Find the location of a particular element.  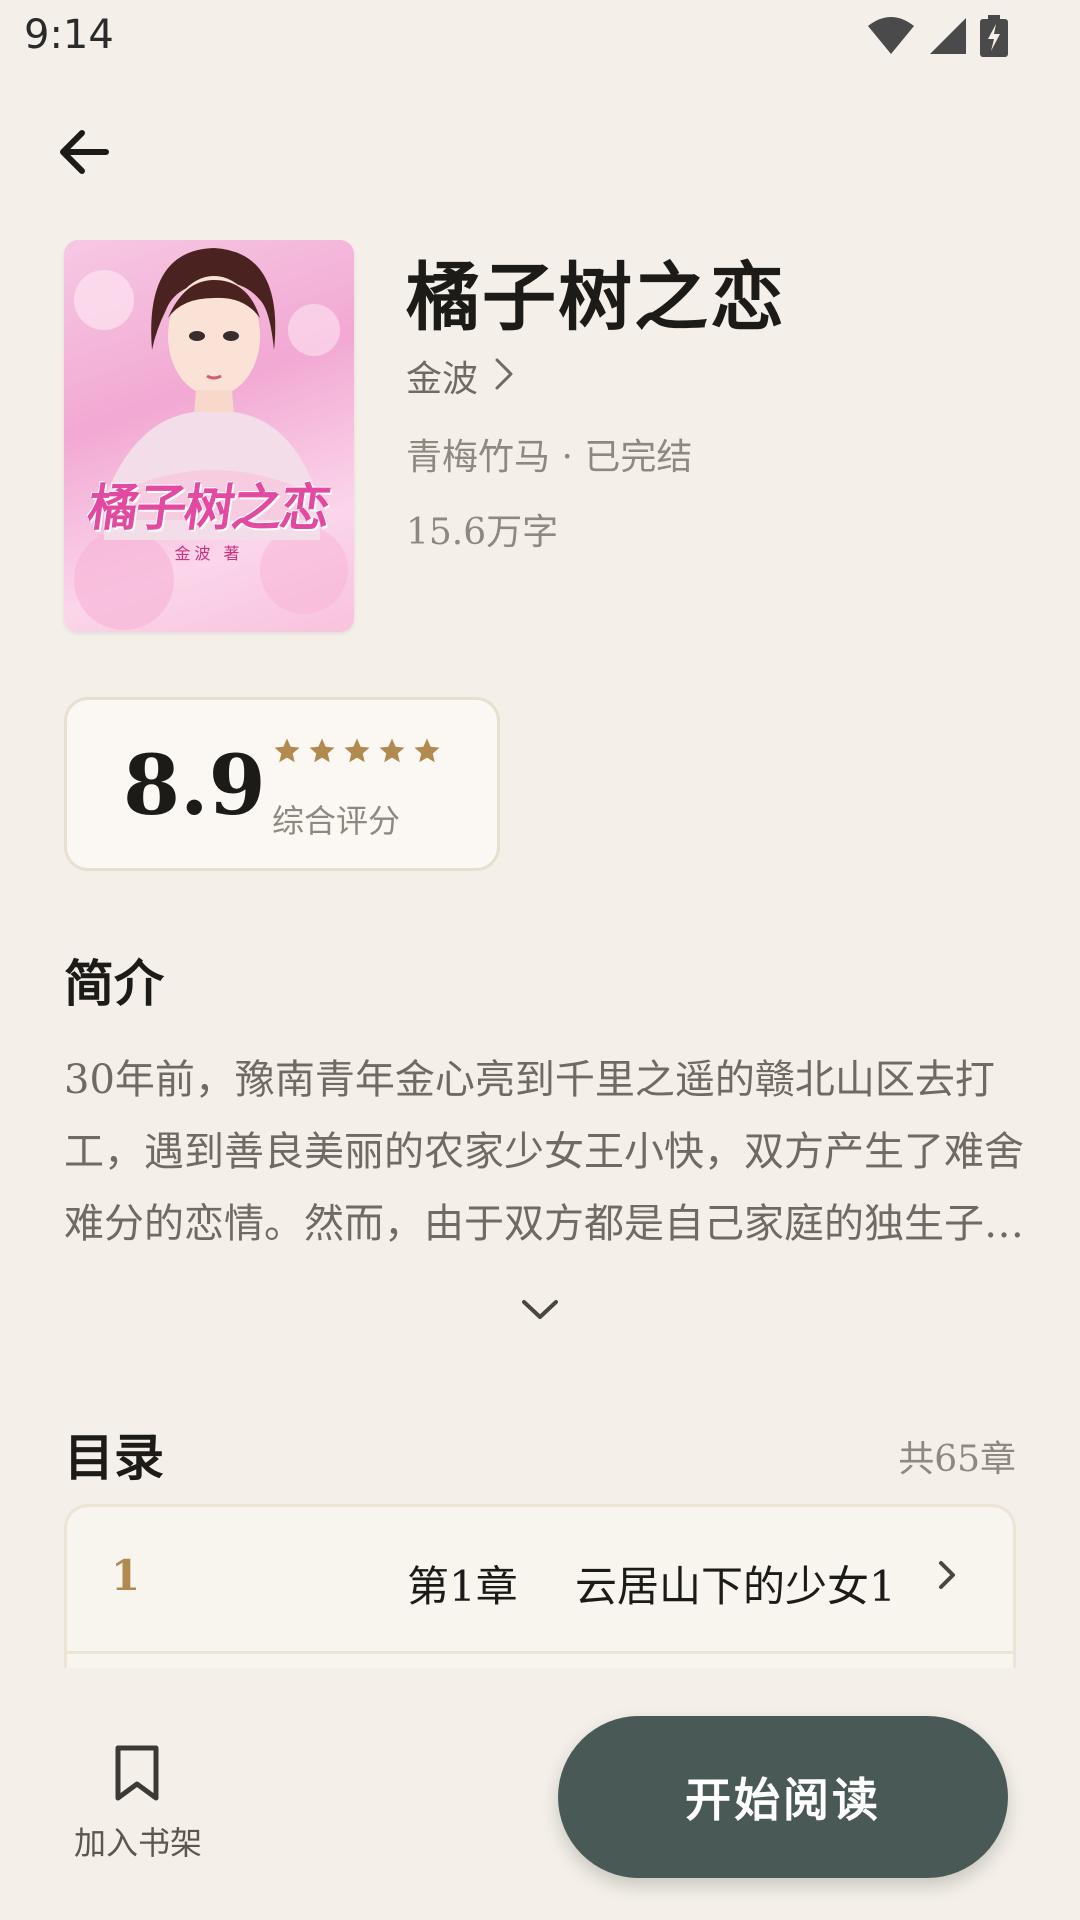

catalog-heading: 目录 is located at coordinates (114, 1457).